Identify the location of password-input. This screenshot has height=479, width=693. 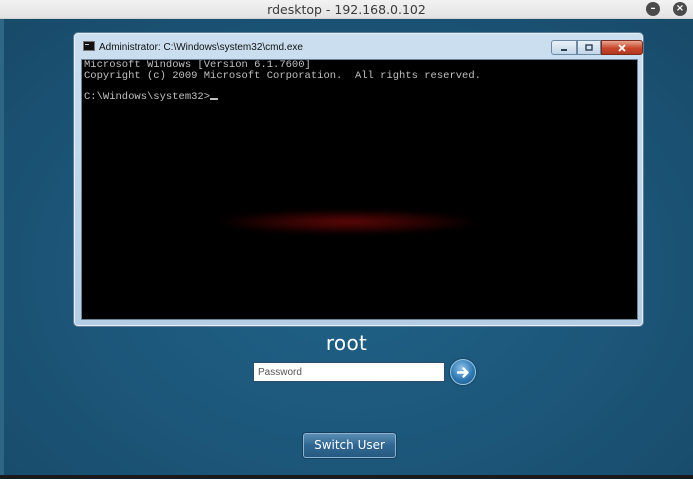
(349, 372).